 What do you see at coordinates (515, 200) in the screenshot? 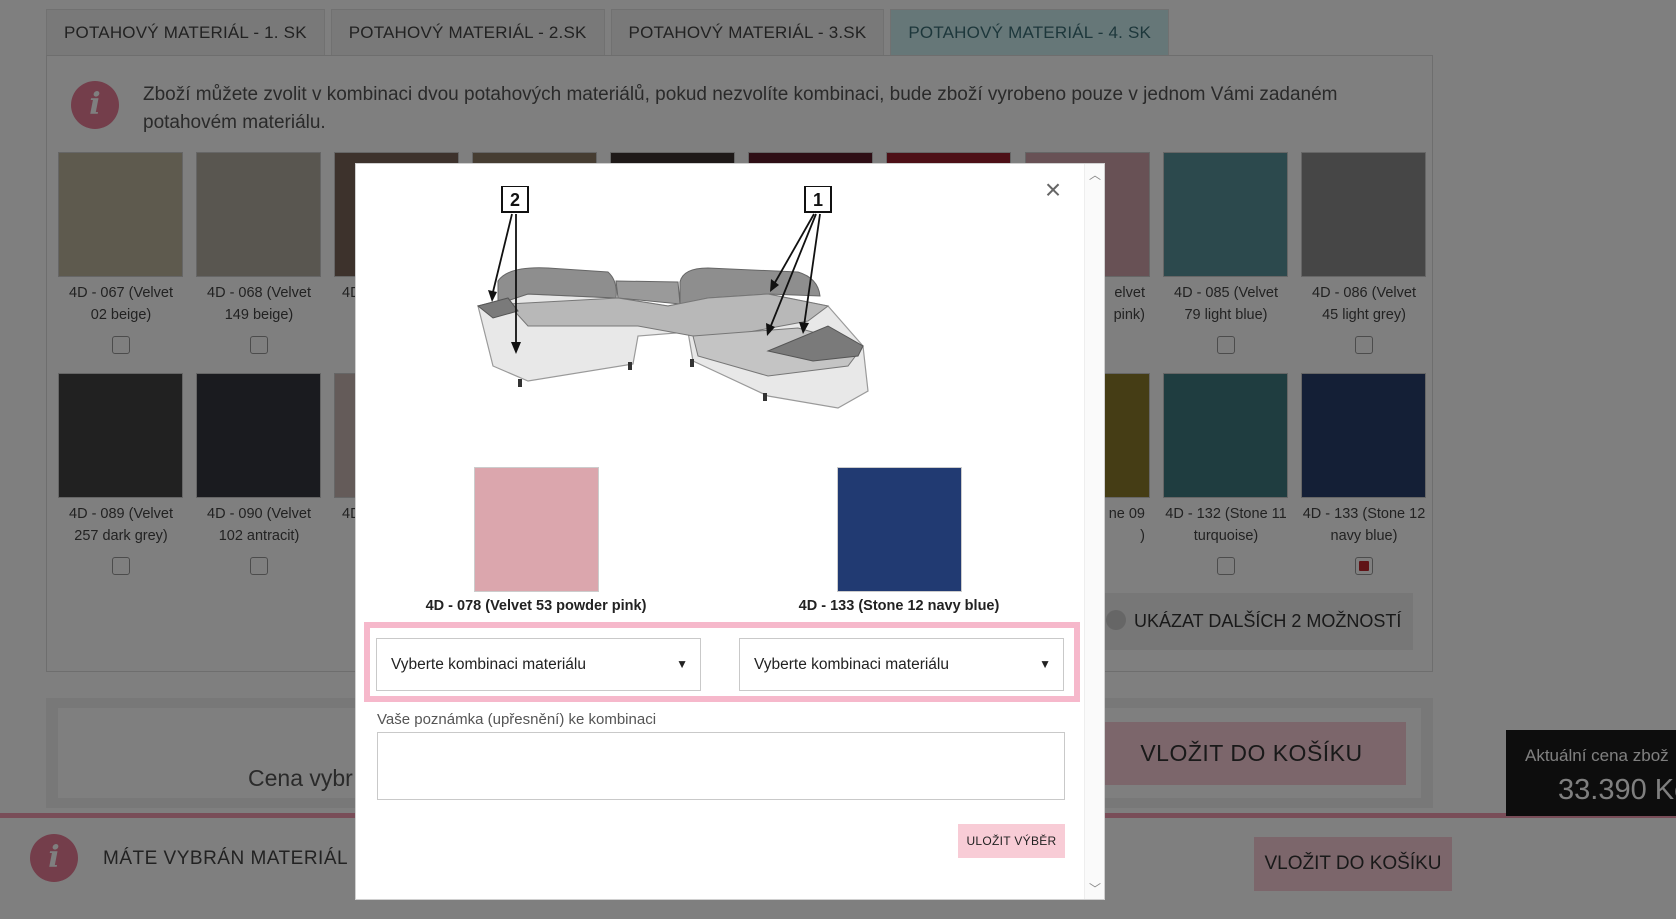
I see `diagram-label-2: 2` at bounding box center [515, 200].